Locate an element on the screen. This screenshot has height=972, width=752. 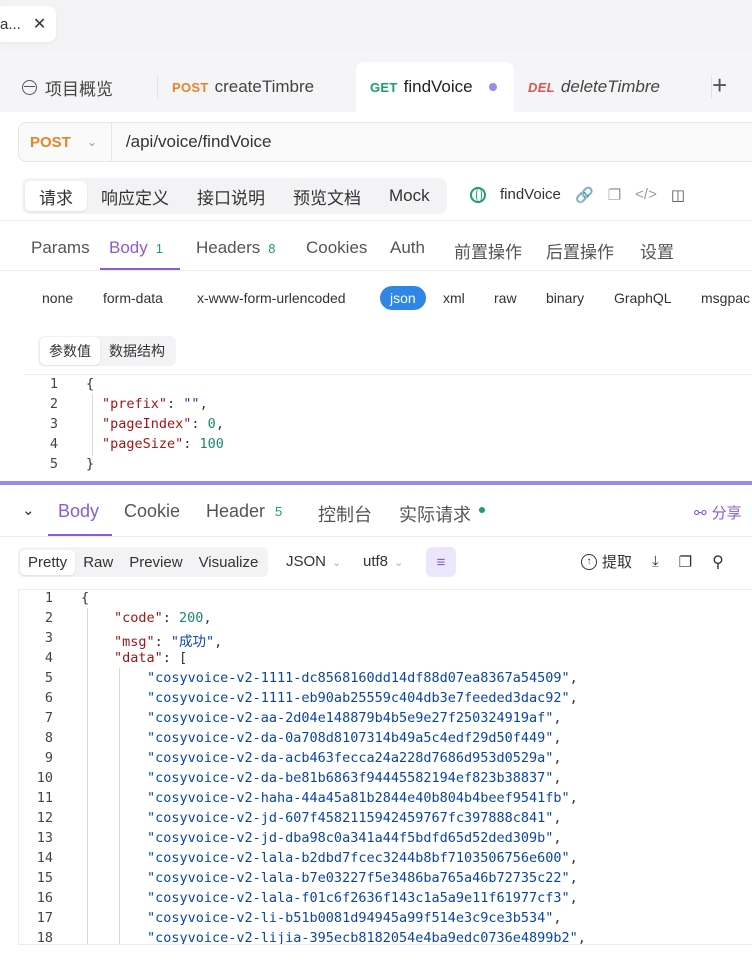
tab-headers: Headers 8 is located at coordinates (236, 248).